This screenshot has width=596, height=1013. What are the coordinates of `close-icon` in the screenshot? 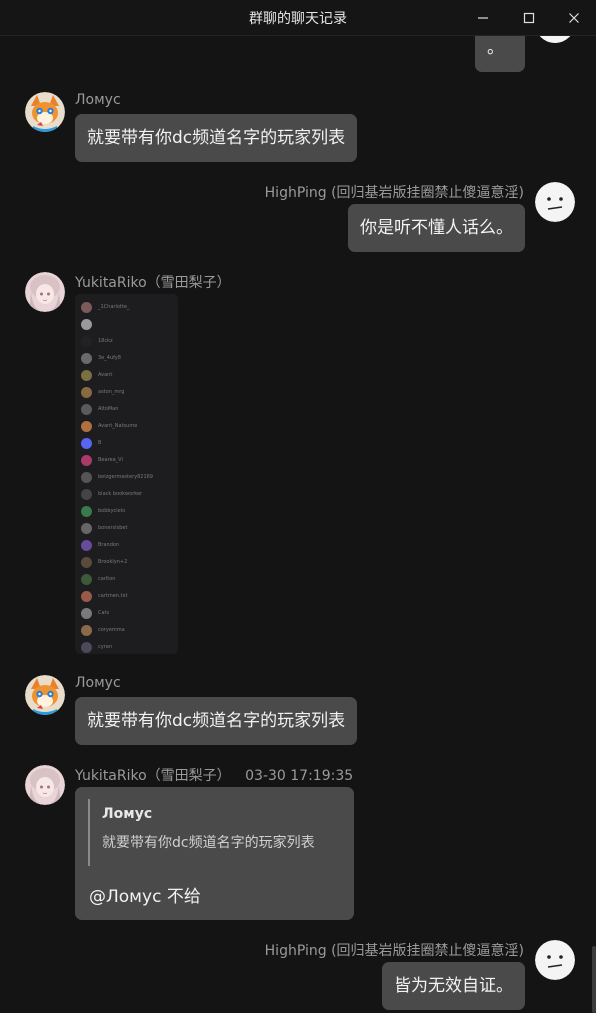 It's located at (574, 17).